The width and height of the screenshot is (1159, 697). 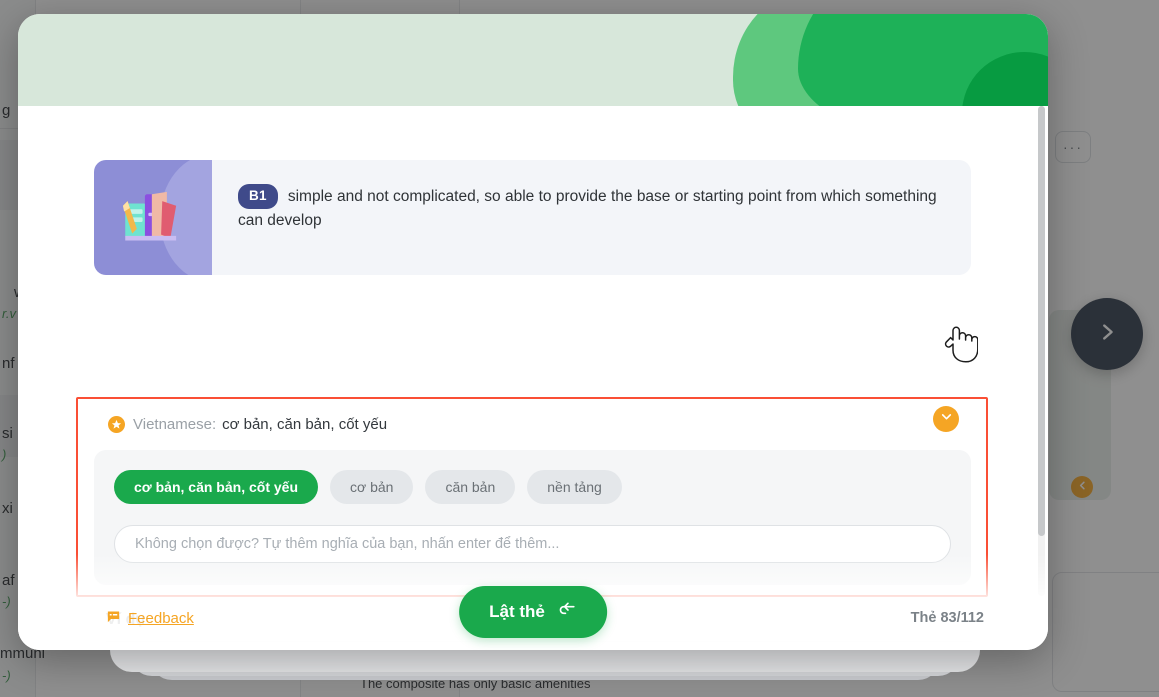 What do you see at coordinates (258, 196) in the screenshot?
I see `cefr-level-badge: B1` at bounding box center [258, 196].